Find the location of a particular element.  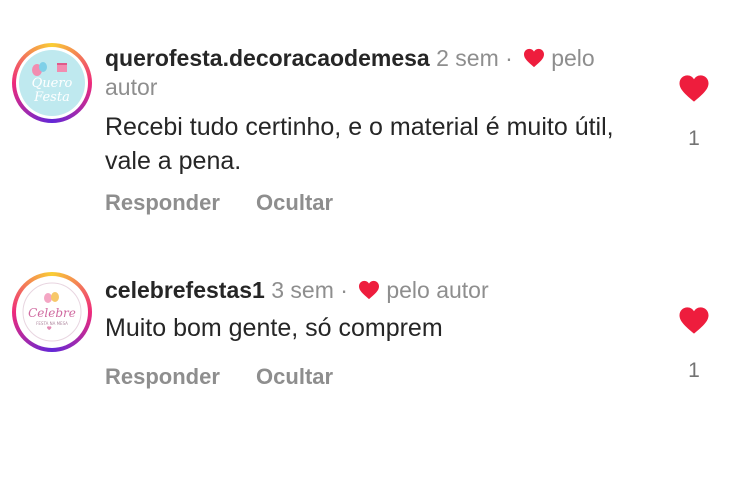

avatar-image: Quero Festa is located at coordinates (52, 83).